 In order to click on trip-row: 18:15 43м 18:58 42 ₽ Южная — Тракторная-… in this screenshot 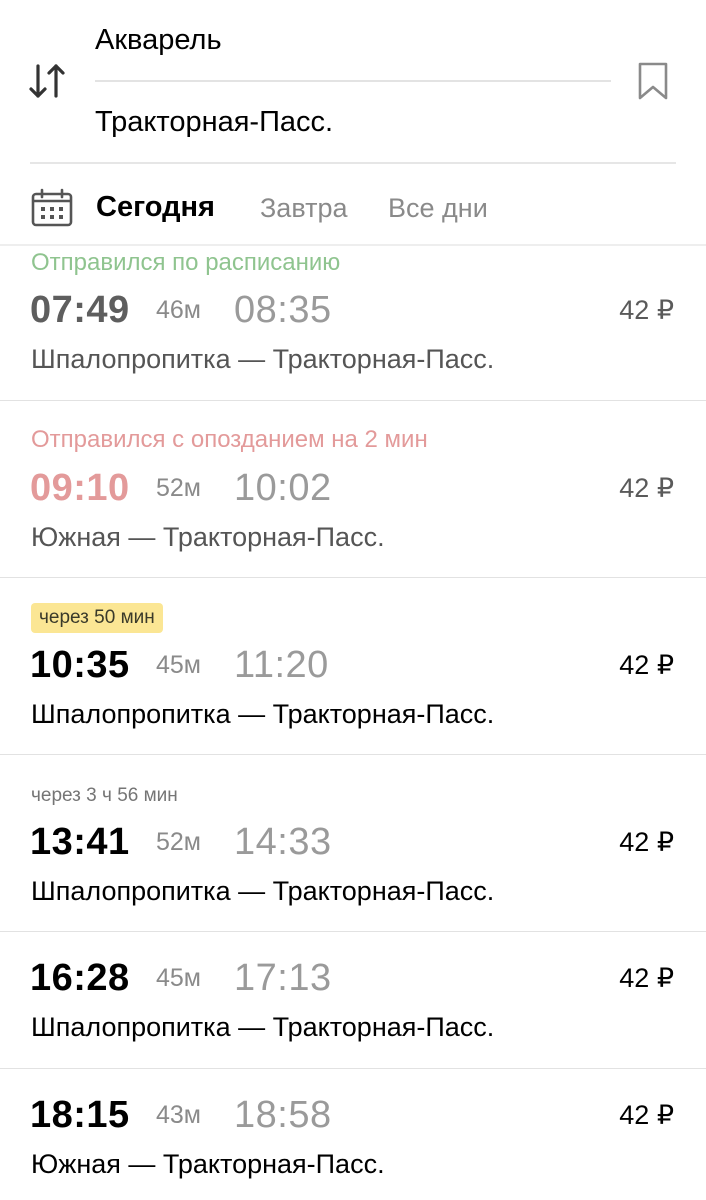, I will do `click(353, 1134)`.